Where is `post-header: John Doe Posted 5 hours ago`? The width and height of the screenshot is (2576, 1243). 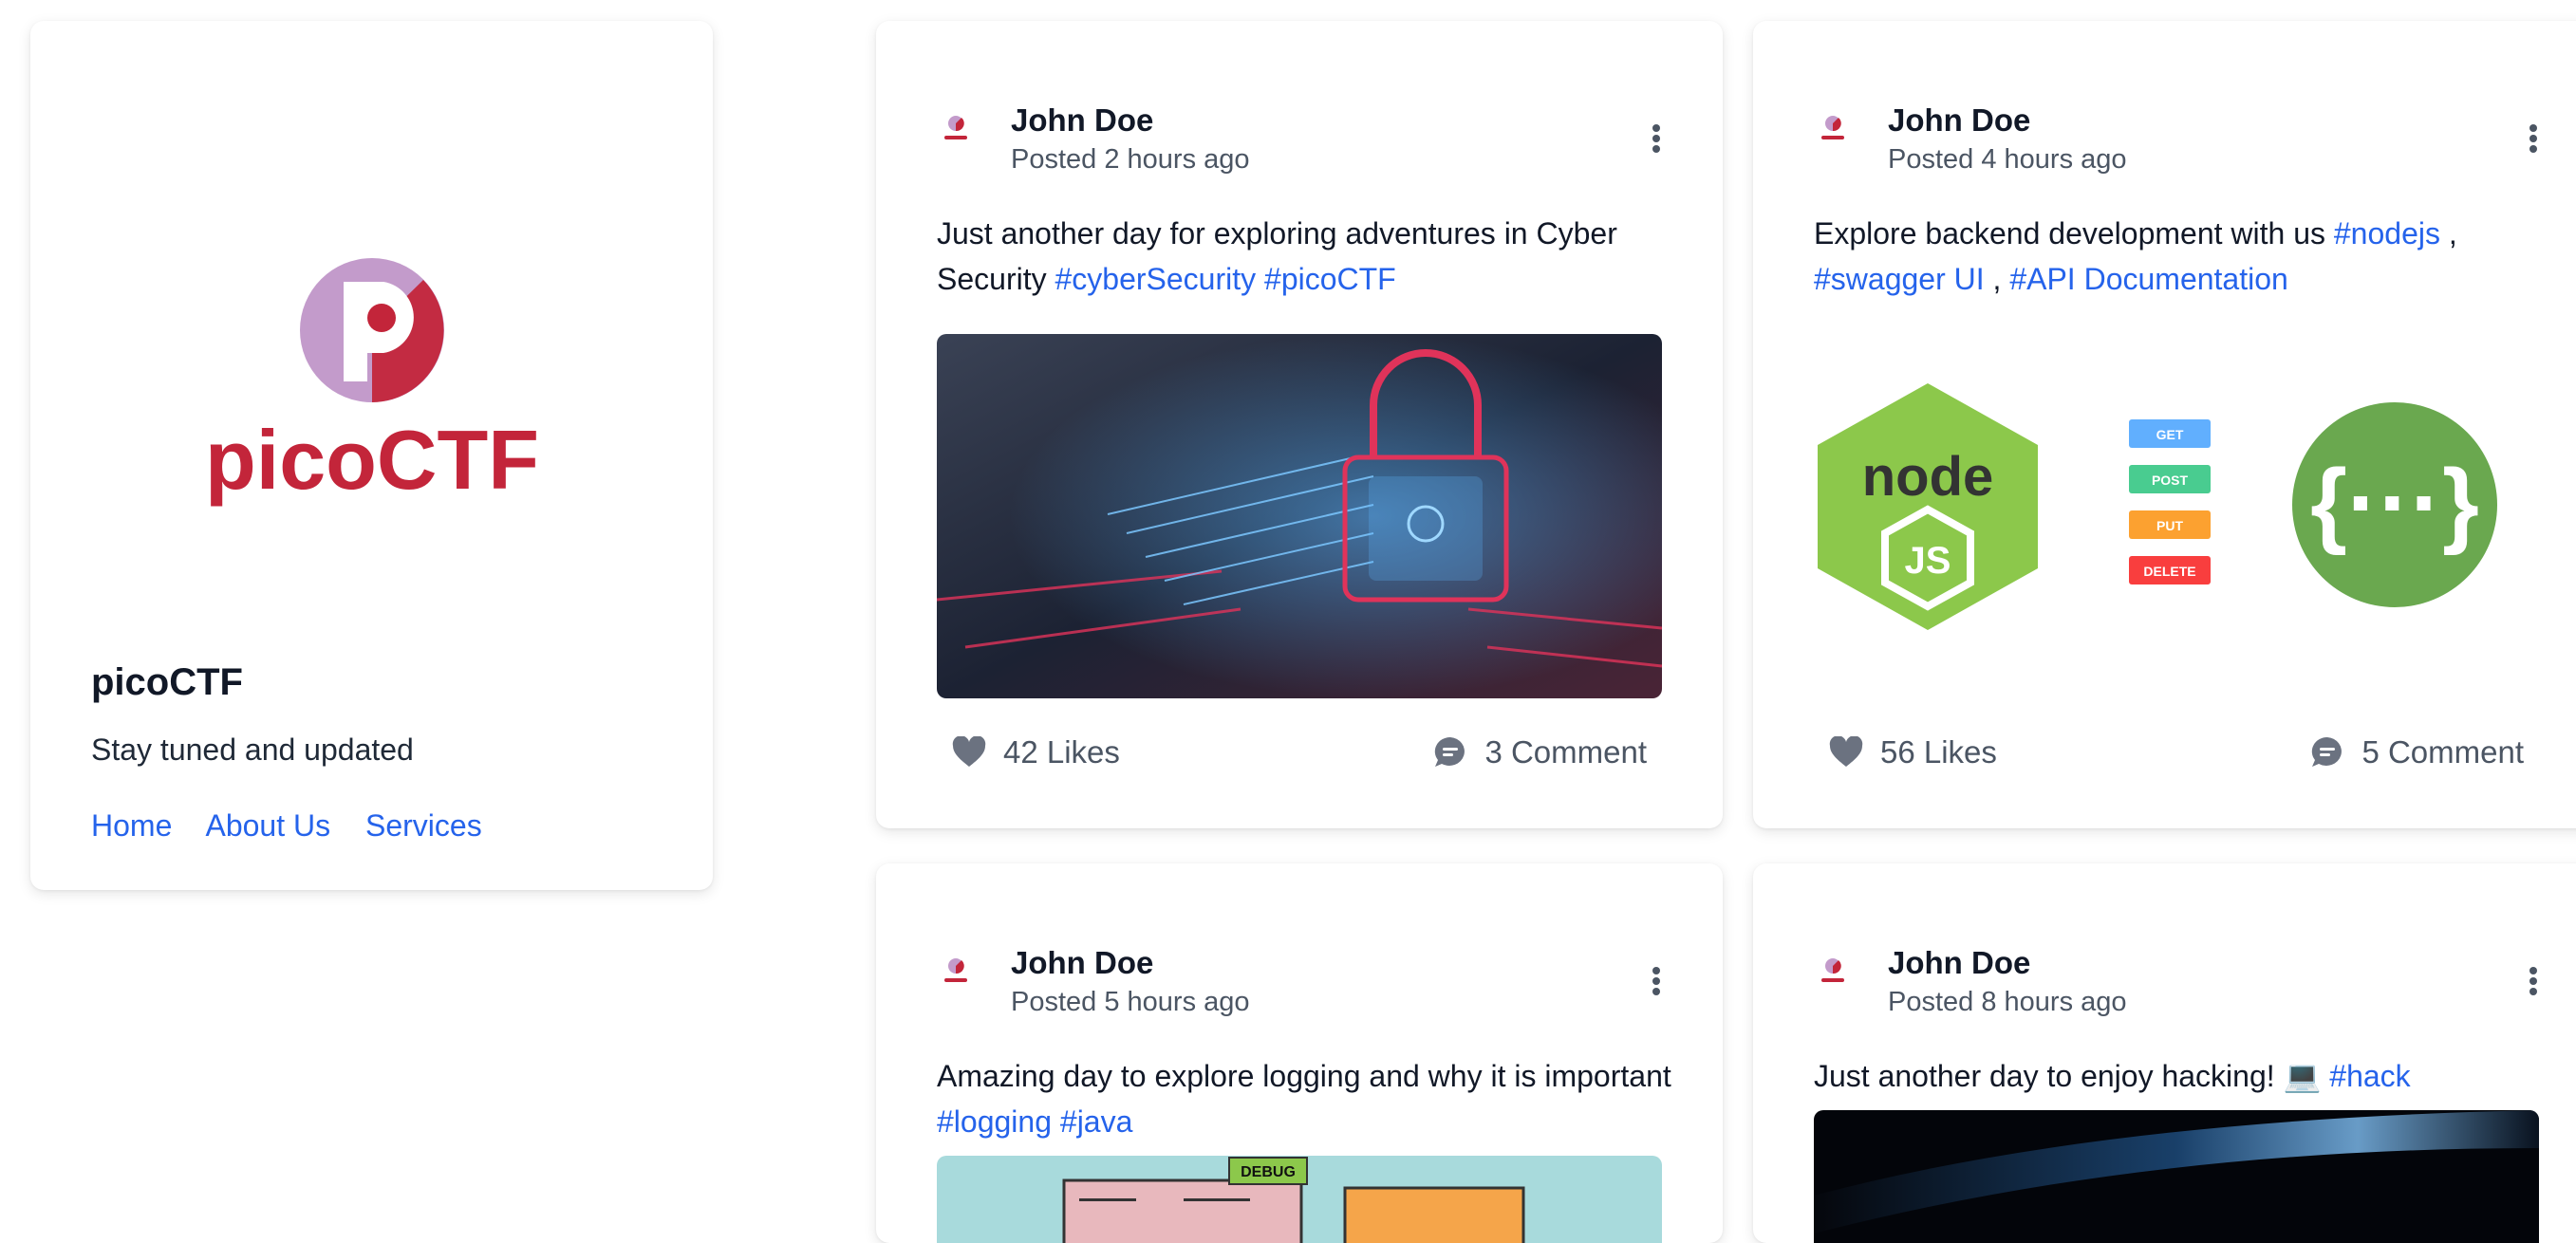 post-header: John Doe Posted 5 hours ago is located at coordinates (1300, 970).